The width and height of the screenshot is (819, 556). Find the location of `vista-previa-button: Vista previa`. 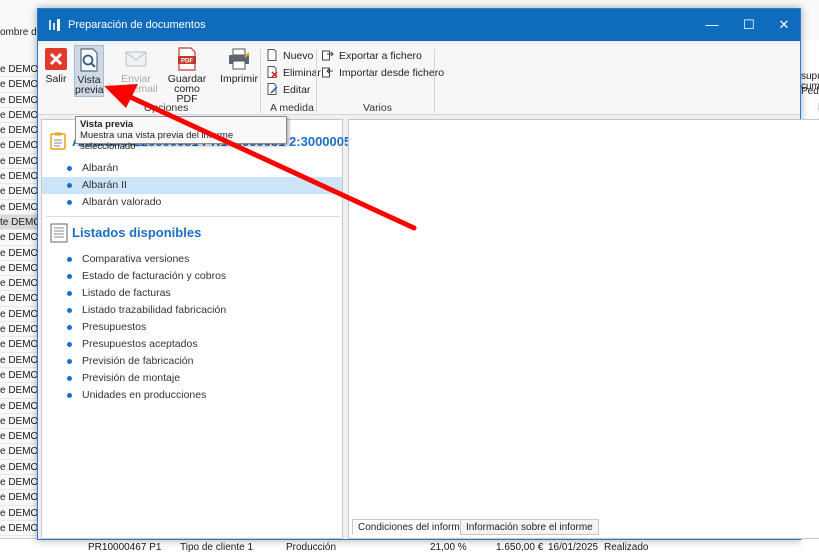

vista-previa-button: Vista previa is located at coordinates (89, 71).